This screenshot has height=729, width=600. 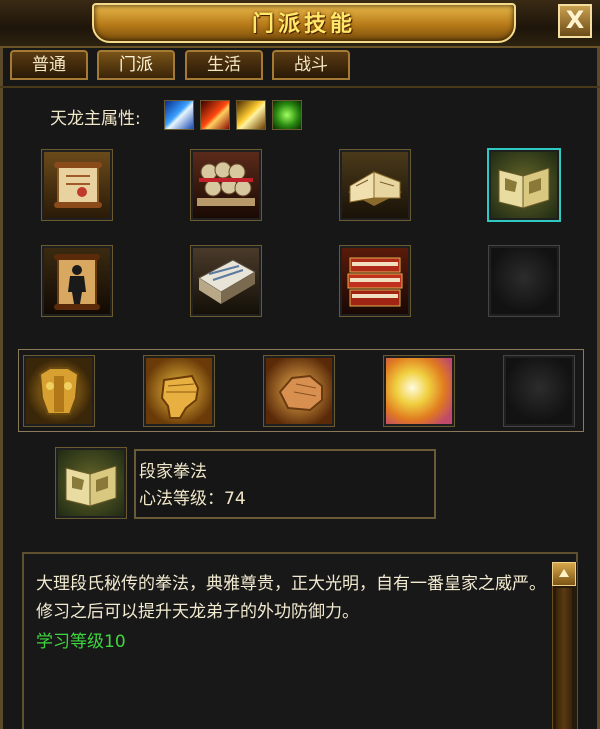 What do you see at coordinates (419, 391) in the screenshot?
I see `light-burst-icon` at bounding box center [419, 391].